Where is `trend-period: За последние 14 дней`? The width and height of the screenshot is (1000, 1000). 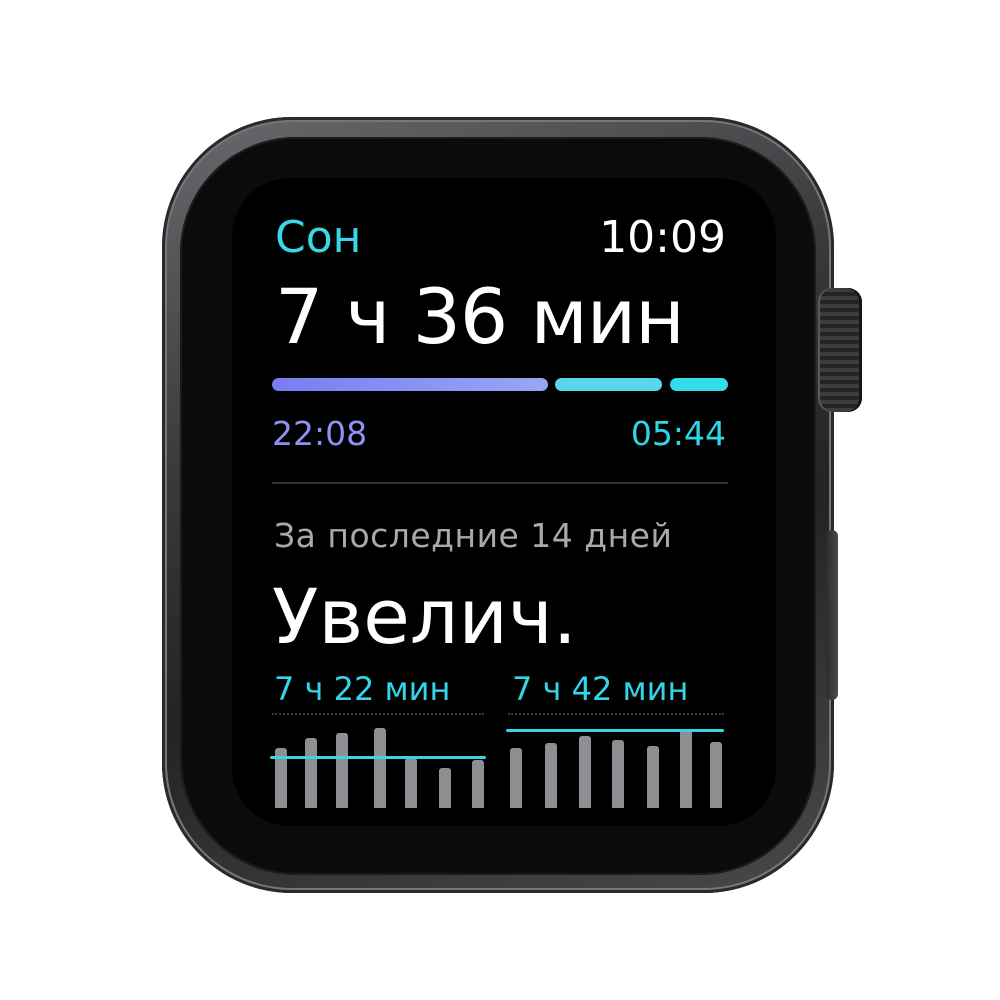 trend-period: За последние 14 дней is located at coordinates (473, 535).